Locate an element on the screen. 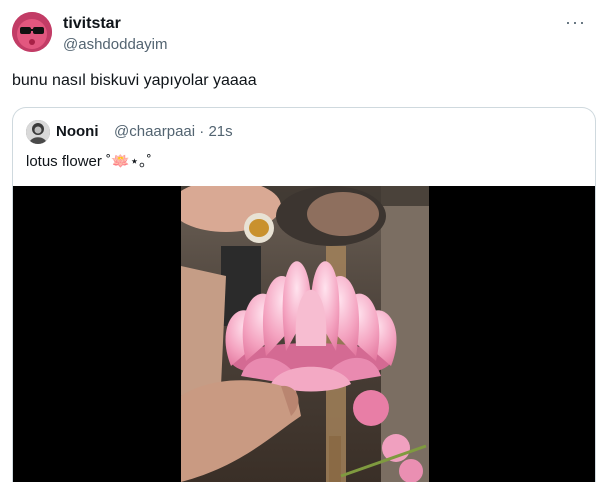  quoted-author-handle: @chaarpaai · 21s is located at coordinates (173, 131).